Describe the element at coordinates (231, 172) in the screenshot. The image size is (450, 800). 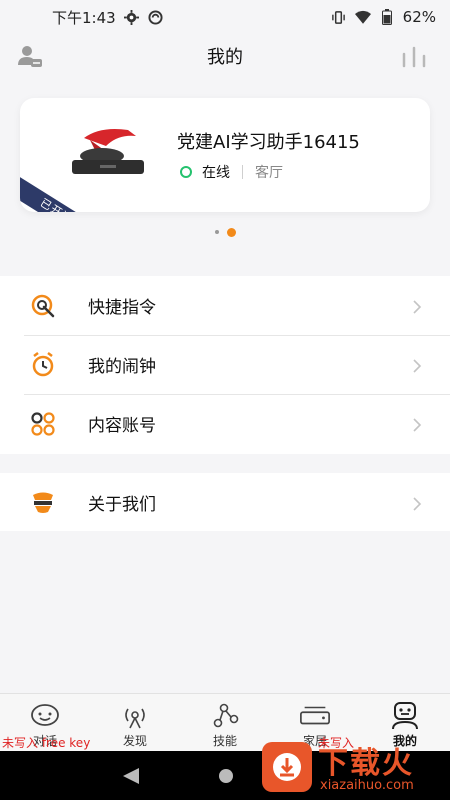
I see `device-status: 在线 客厅` at that location.